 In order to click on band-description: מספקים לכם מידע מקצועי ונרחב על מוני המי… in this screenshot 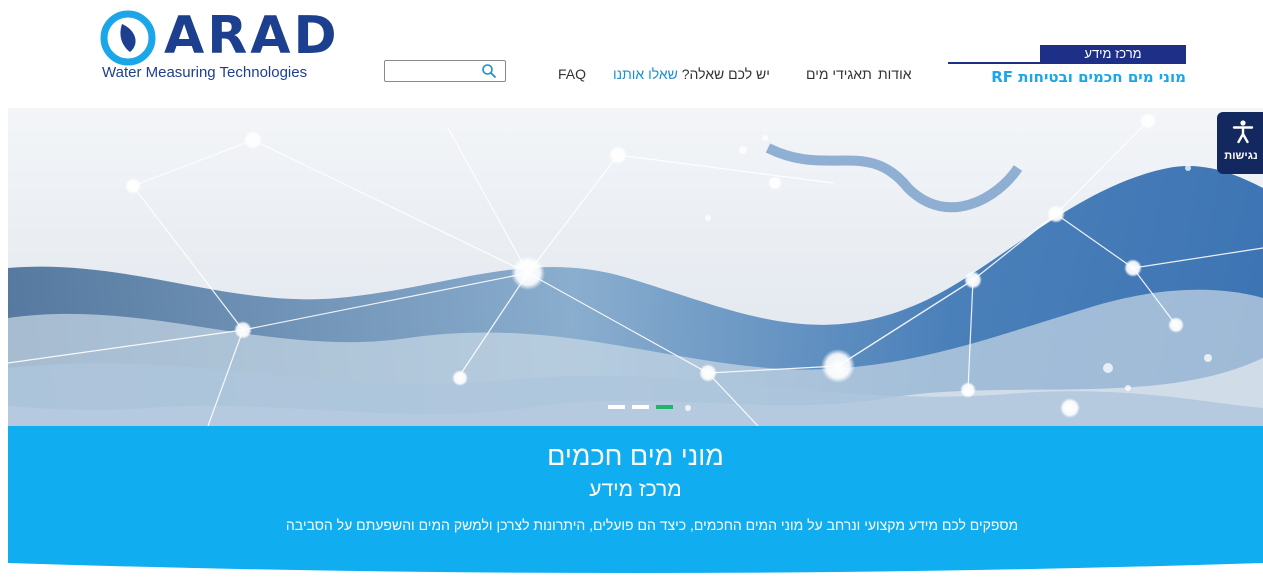, I will do `click(652, 525)`.